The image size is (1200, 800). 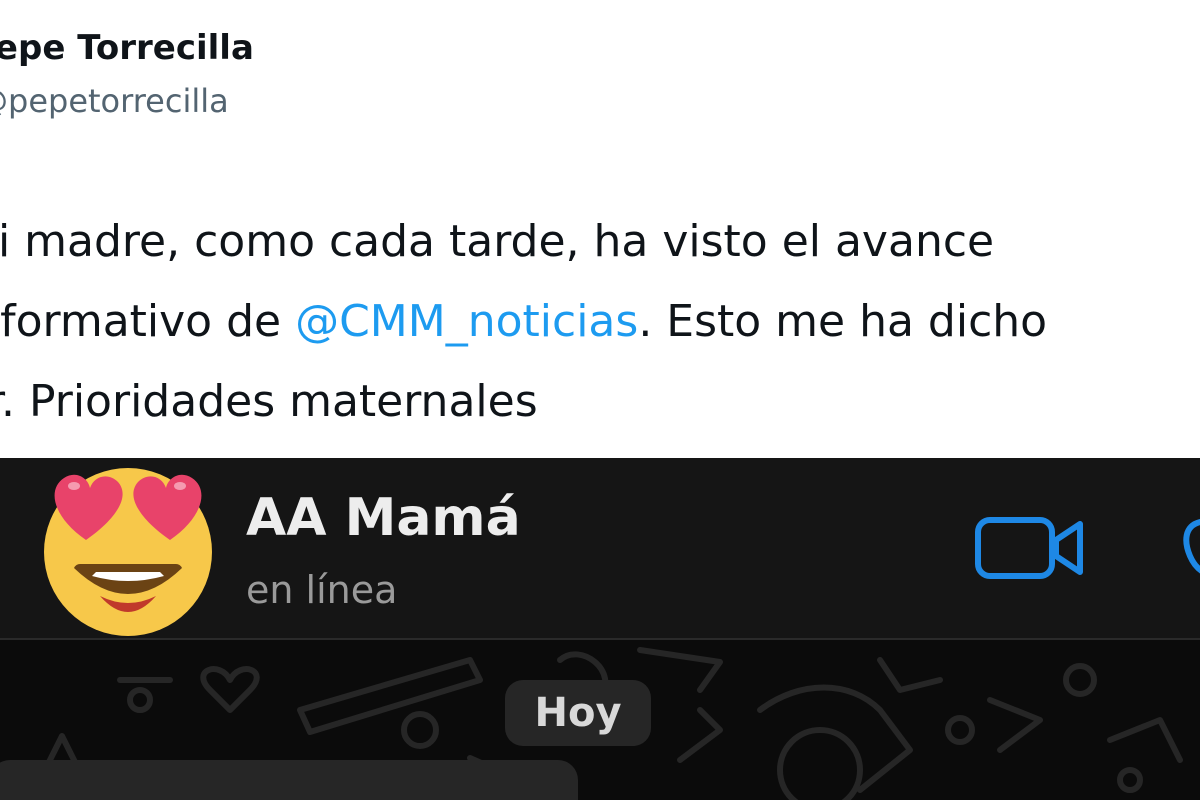 I want to click on mention-link: @CMM_noticias, so click(x=466, y=321).